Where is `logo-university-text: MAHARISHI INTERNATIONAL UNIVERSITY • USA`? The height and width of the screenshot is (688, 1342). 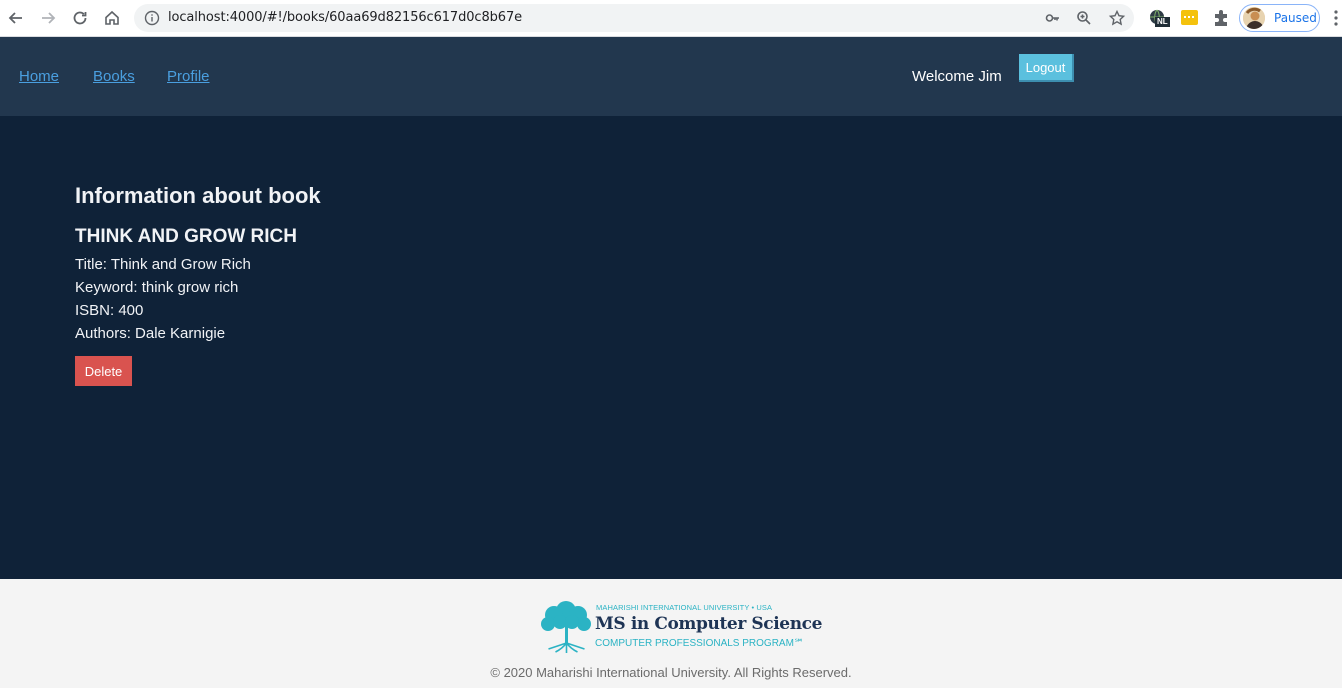
logo-university-text: MAHARISHI INTERNATIONAL UNIVERSITY • USA is located at coordinates (684, 607).